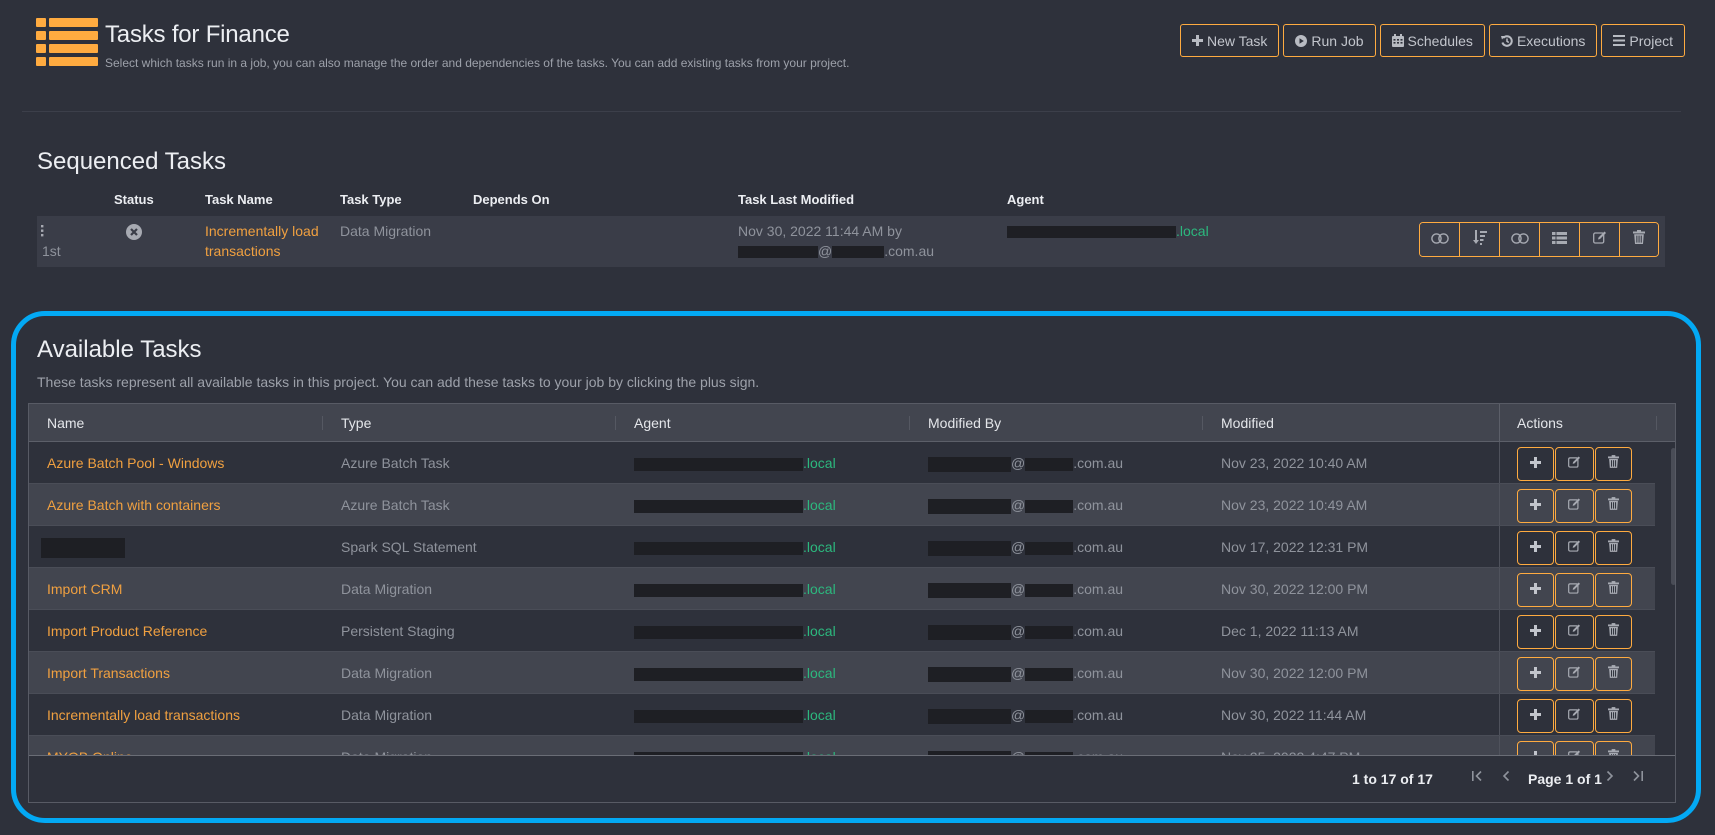  Describe the element at coordinates (1301, 40) in the screenshot. I see `play-circle-icon` at that location.